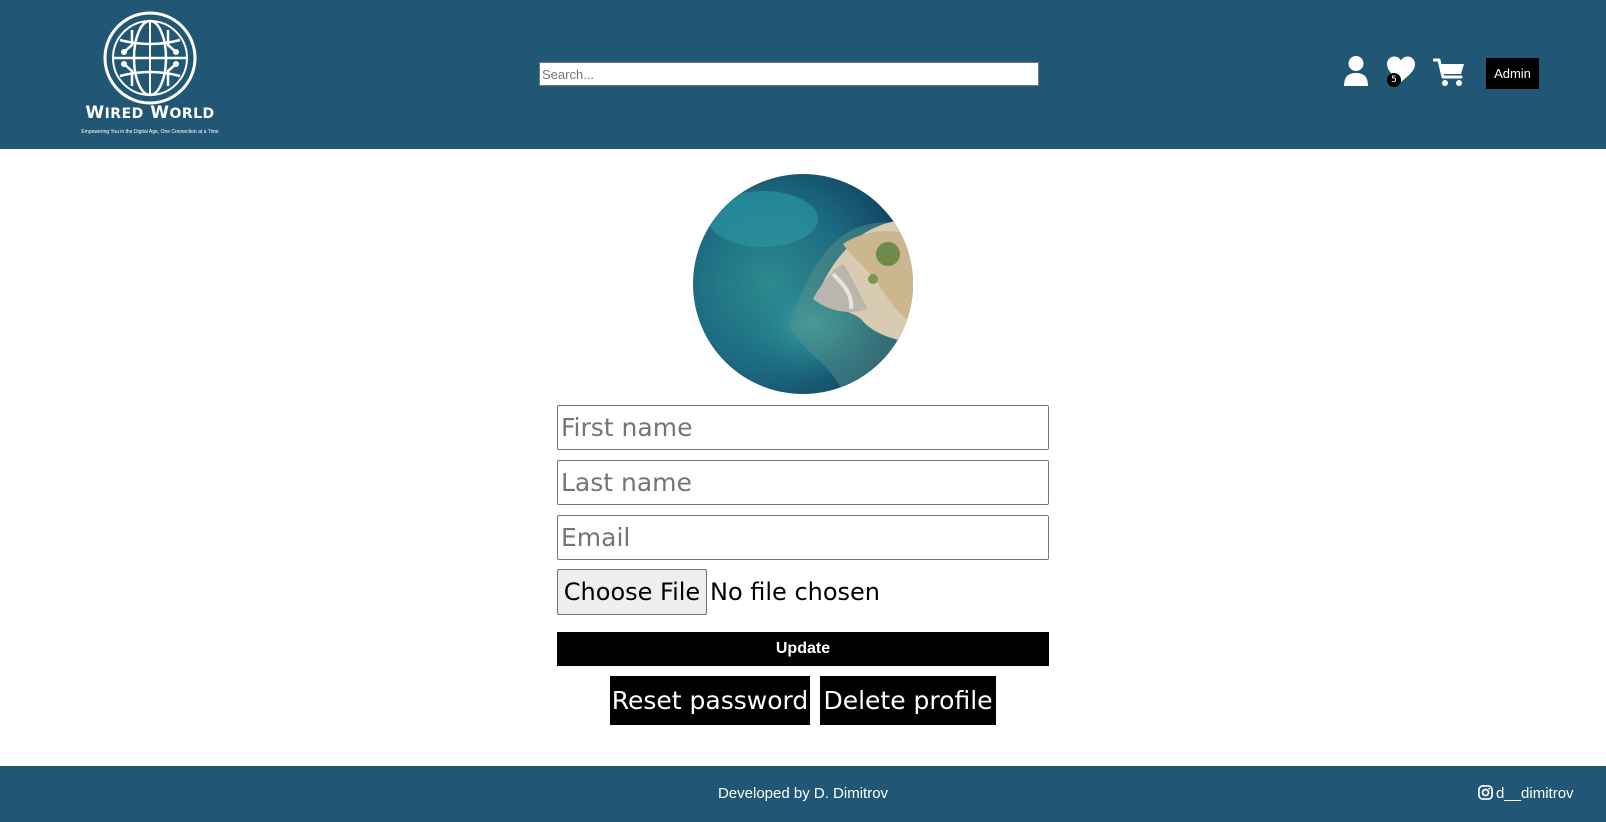 Image resolution: width=1606 pixels, height=822 pixels. What do you see at coordinates (1394, 80) in the screenshot?
I see `wishlist-count-badge: 5` at bounding box center [1394, 80].